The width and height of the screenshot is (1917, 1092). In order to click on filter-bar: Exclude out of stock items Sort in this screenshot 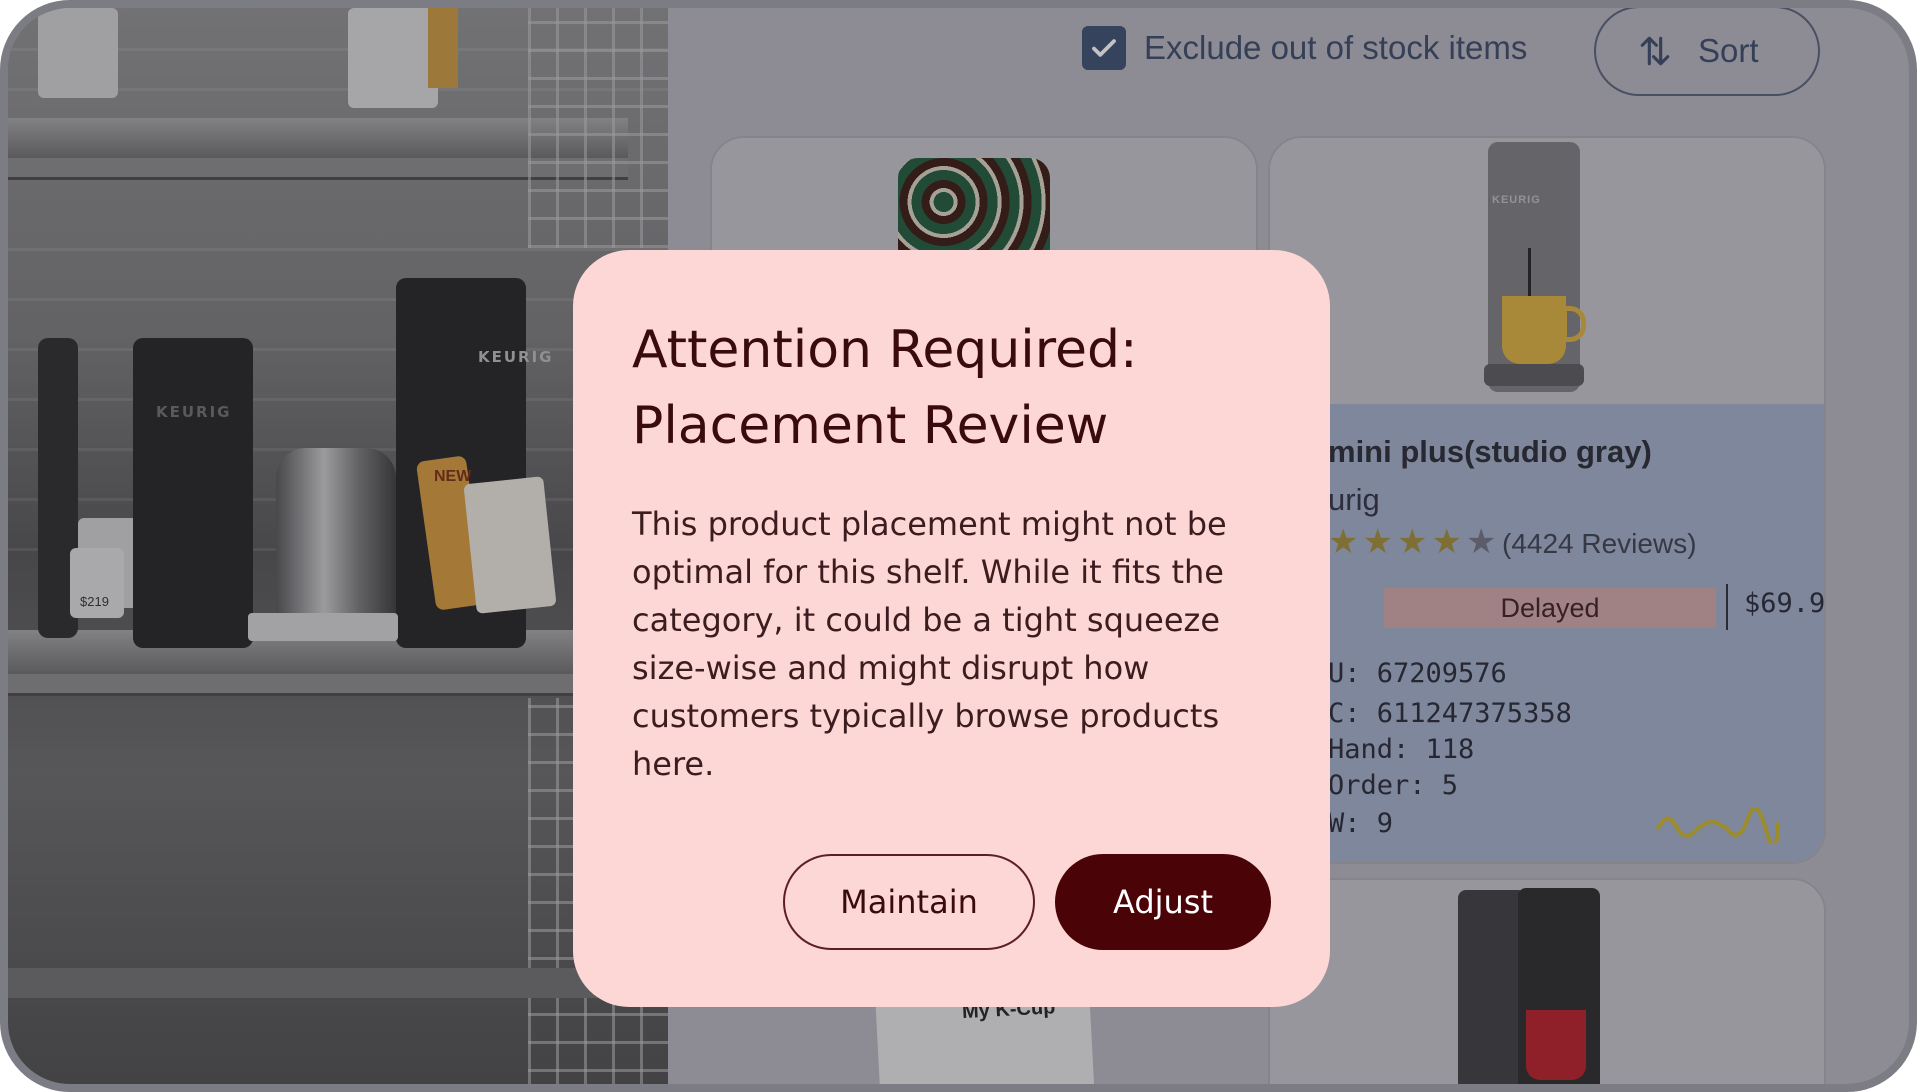, I will do `click(1288, 53)`.